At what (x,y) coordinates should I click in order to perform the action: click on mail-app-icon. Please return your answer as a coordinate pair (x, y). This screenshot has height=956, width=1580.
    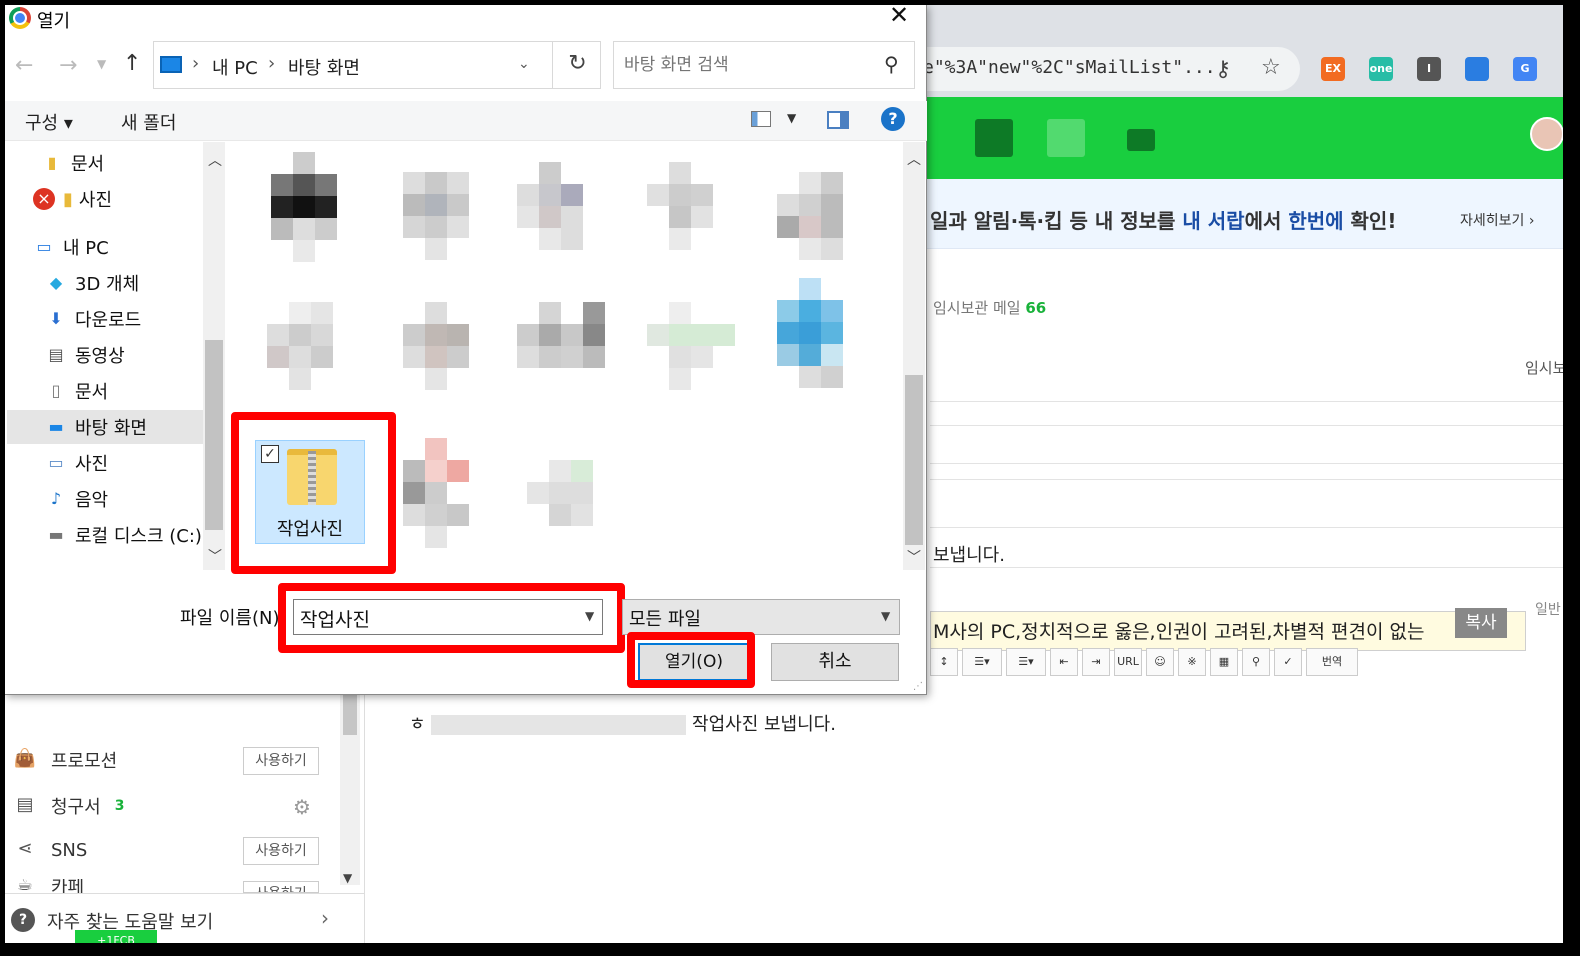
    Looking at the image, I should click on (994, 138).